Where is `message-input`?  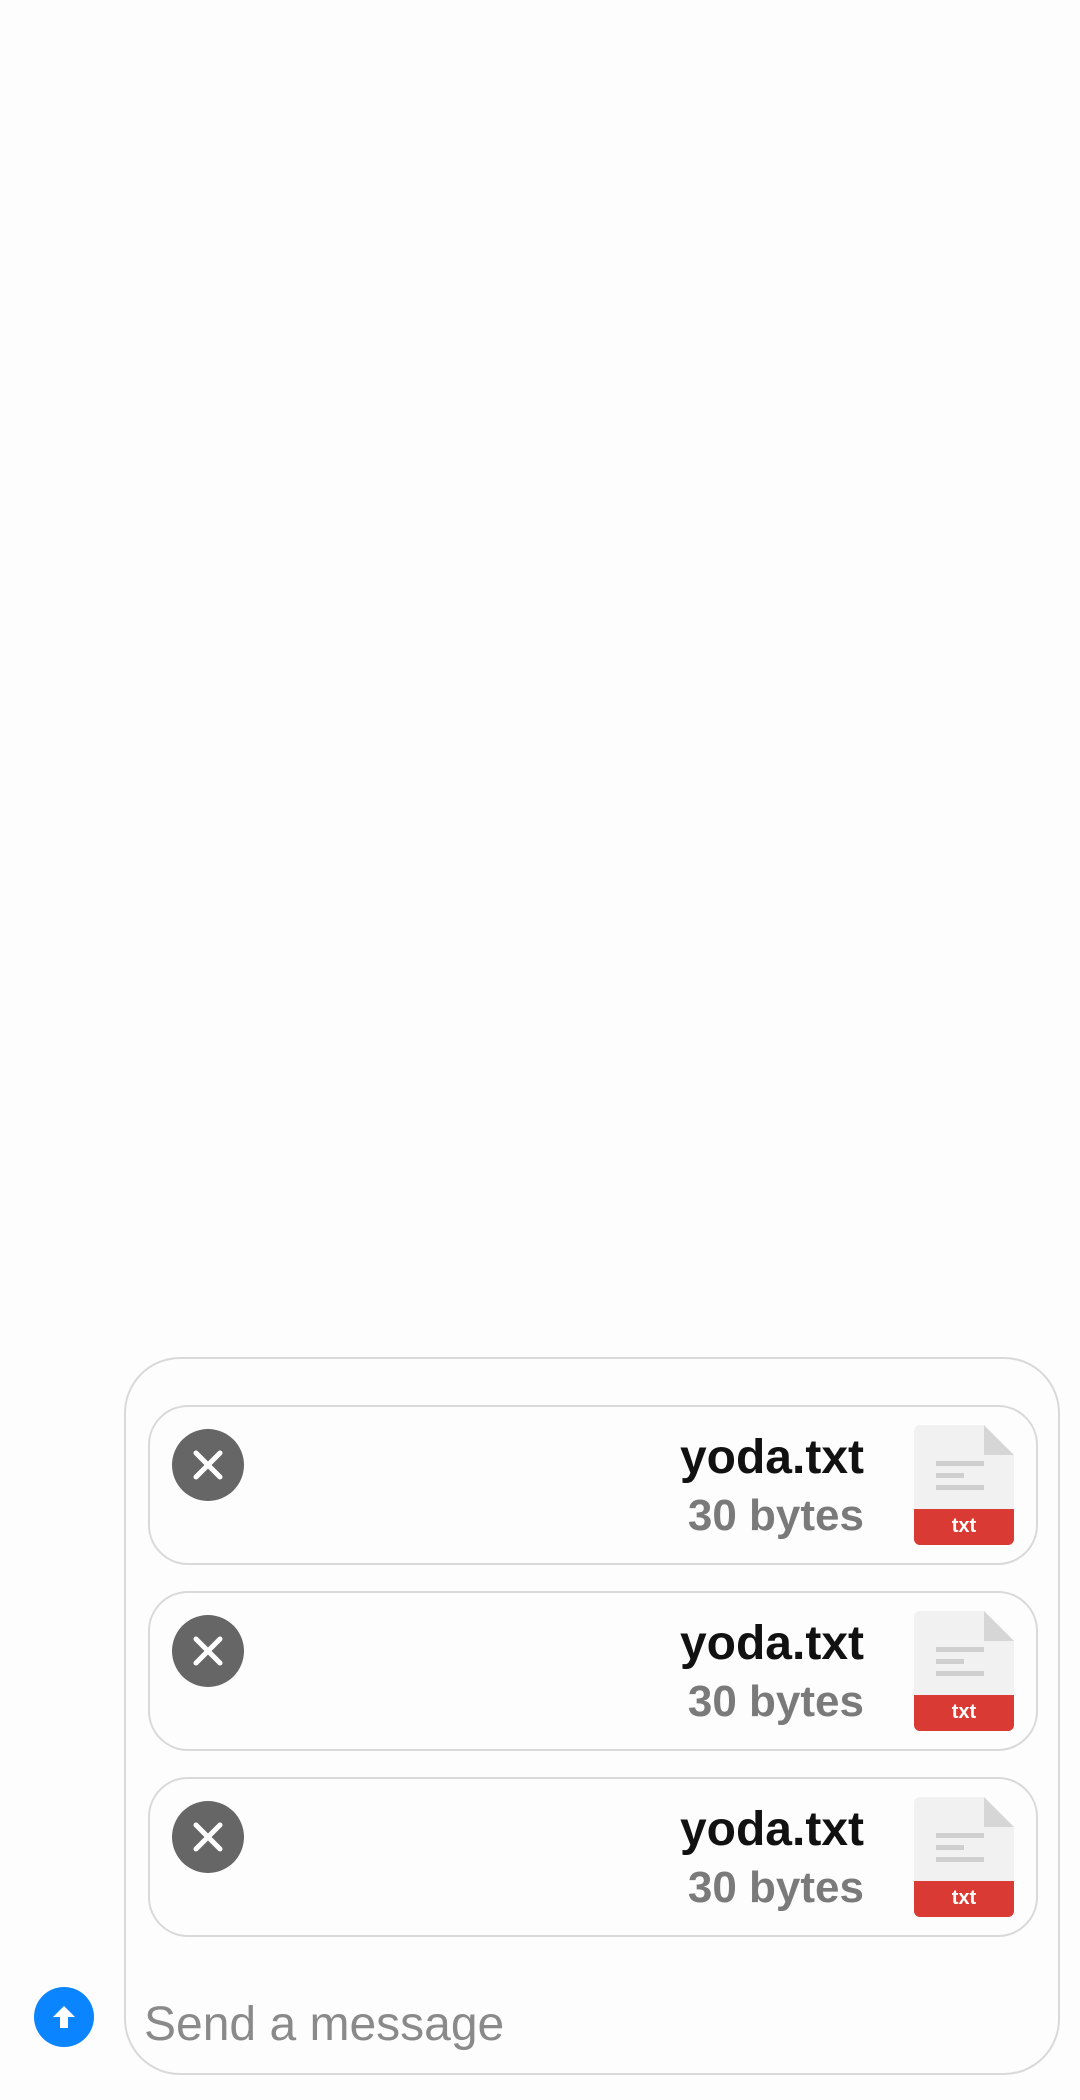 message-input is located at coordinates (584, 2024).